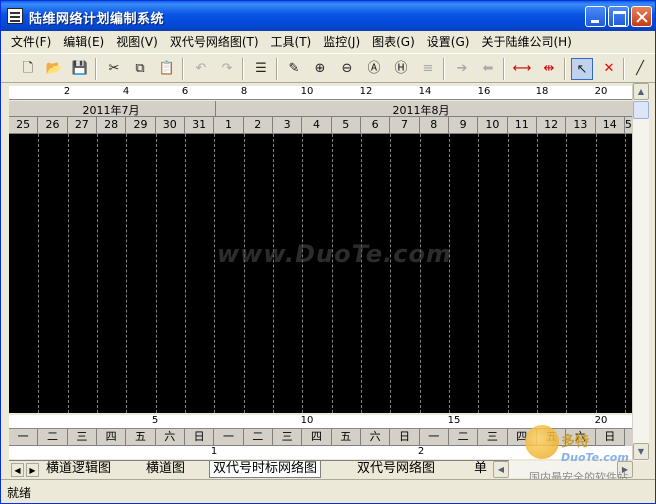 This screenshot has width=656, height=504. Describe the element at coordinates (421, 110) in the screenshot. I see `month-label: 2011年8月` at that location.